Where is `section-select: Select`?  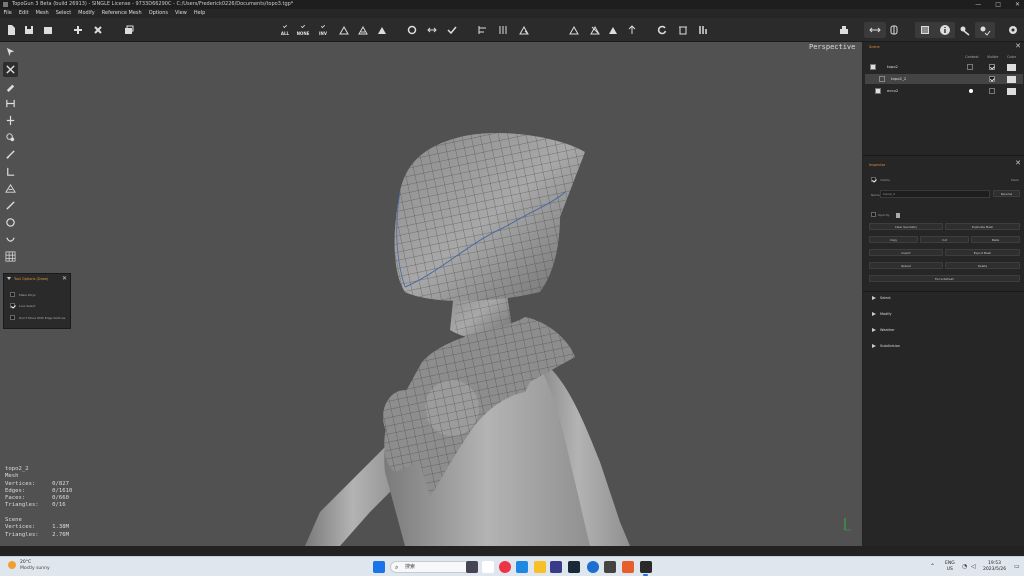 section-select: Select is located at coordinates (881, 298).